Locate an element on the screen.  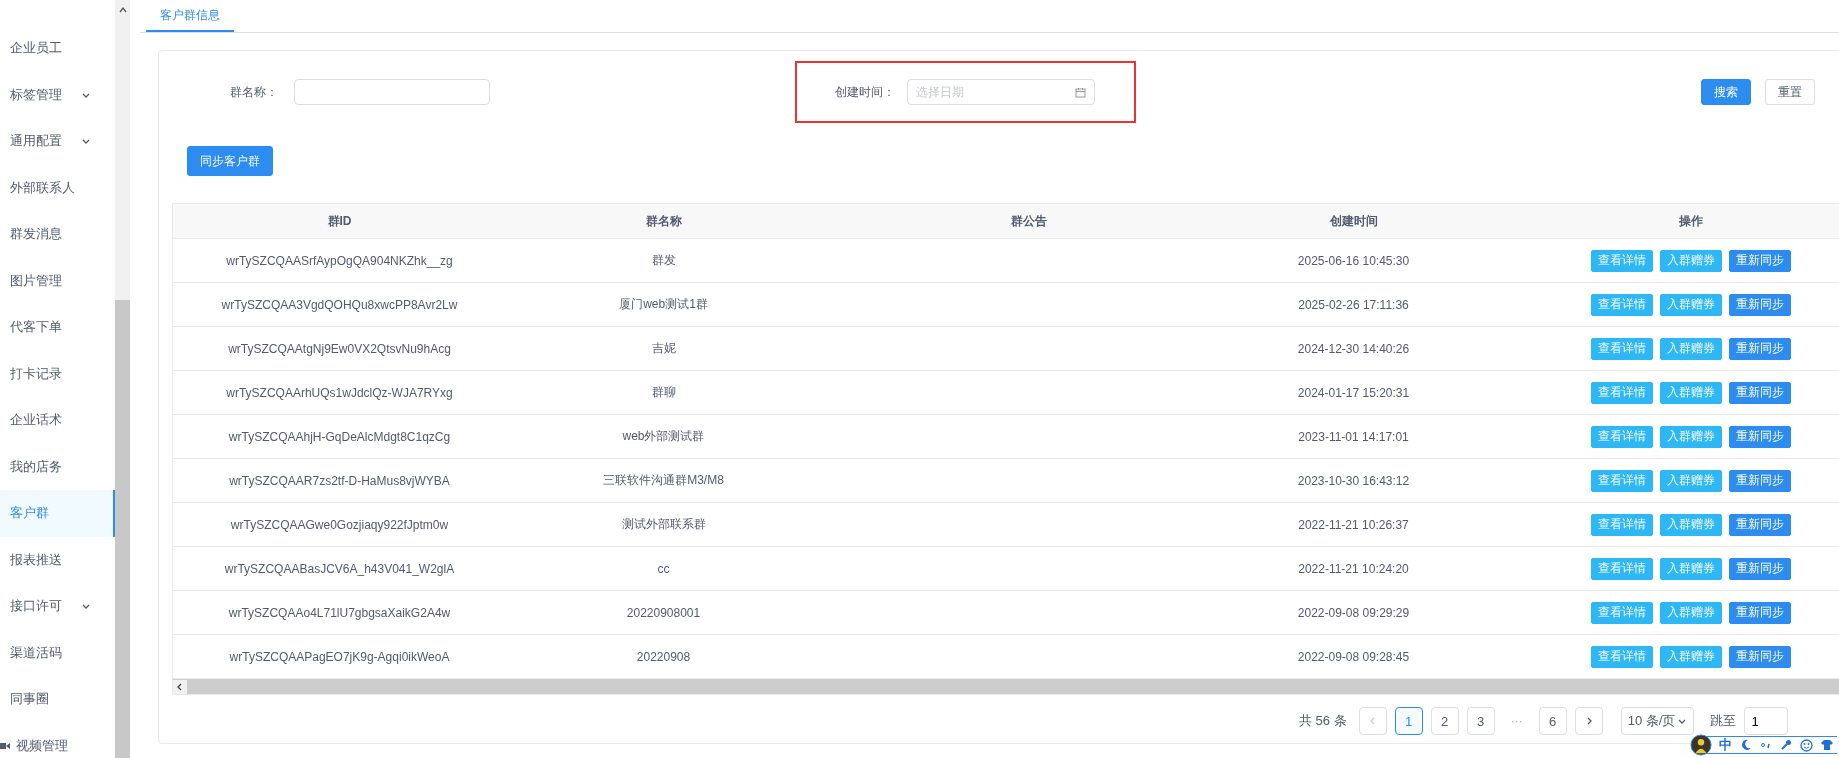
table-cell-text: 2022-11-21 10:26:37 is located at coordinates (1353, 524).